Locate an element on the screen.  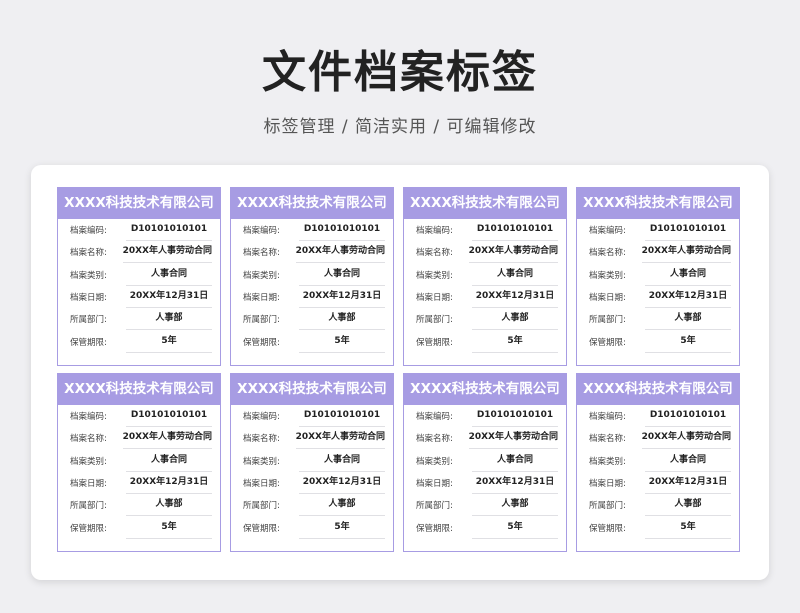
page-subtitle: 标签管理 / 简洁实用 / 可编辑修改 is located at coordinates (400, 127).